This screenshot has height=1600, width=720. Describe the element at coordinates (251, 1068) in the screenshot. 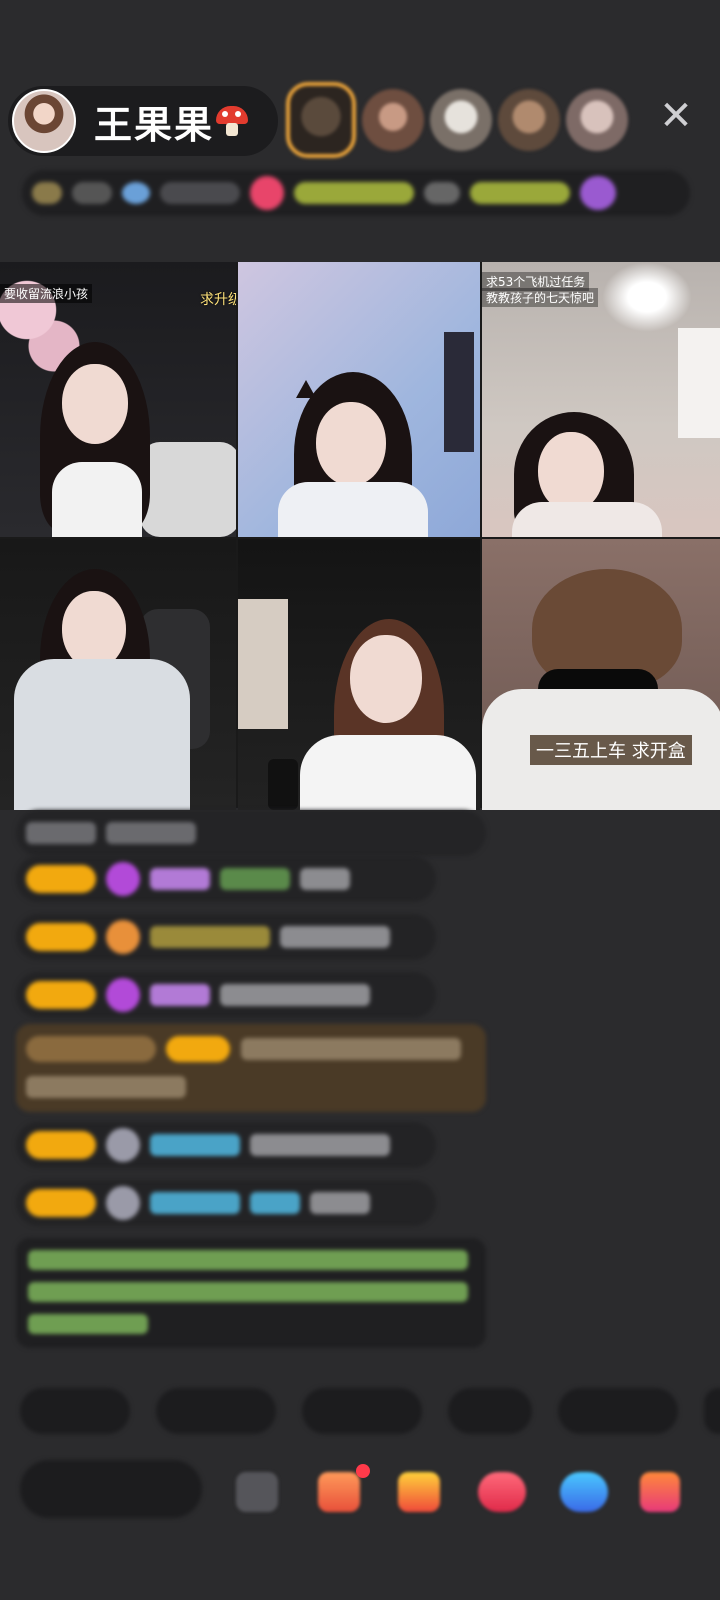

I see `chat-message-highlight` at that location.